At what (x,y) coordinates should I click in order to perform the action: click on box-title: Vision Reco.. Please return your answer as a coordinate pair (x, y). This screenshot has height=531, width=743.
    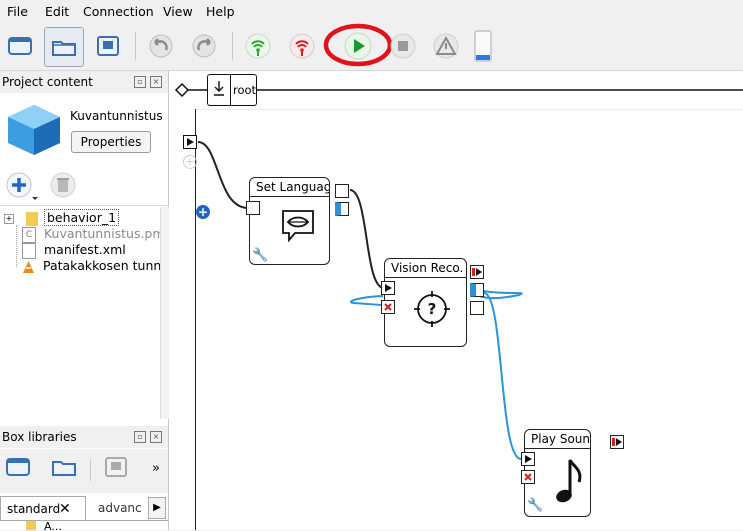
    Looking at the image, I should click on (425, 268).